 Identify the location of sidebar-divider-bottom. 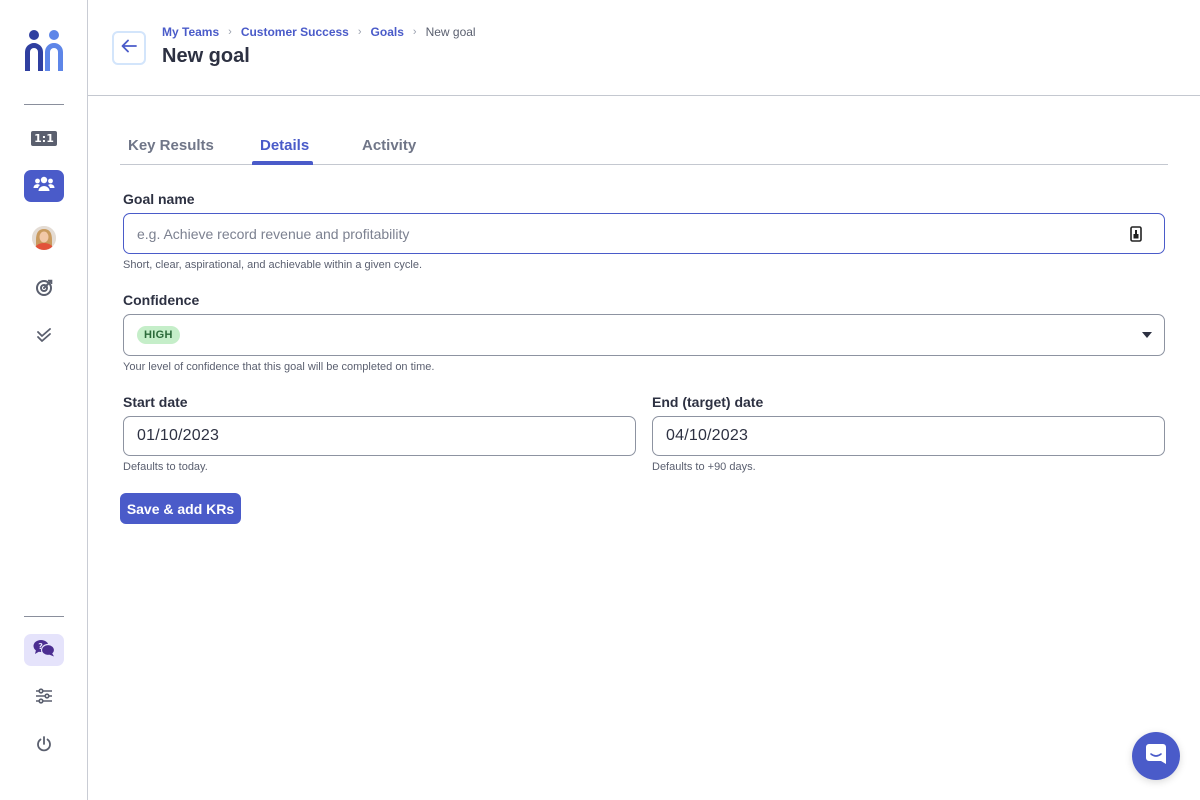
(44, 616).